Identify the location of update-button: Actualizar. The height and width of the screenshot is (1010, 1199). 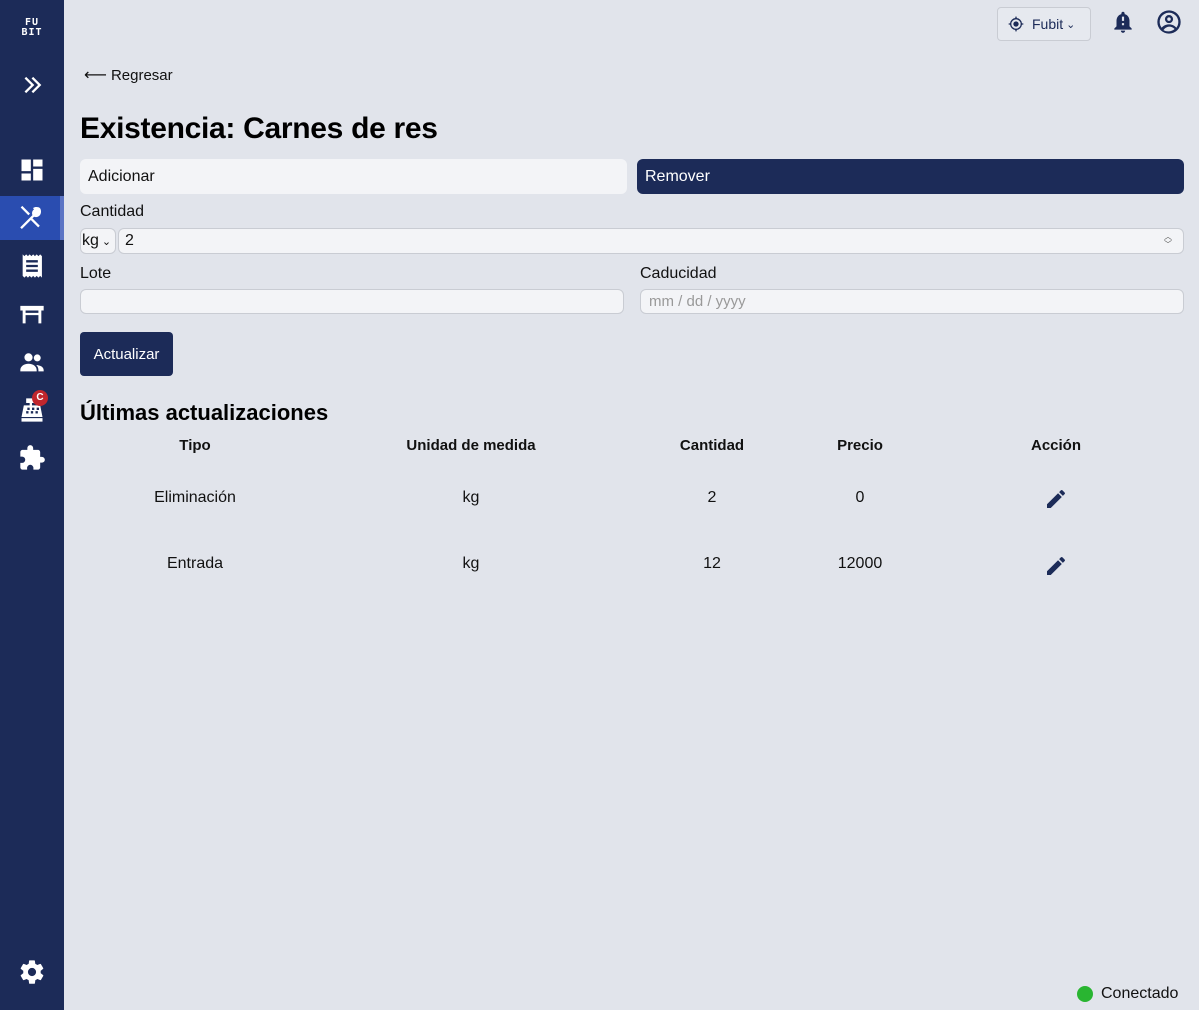
(126, 354).